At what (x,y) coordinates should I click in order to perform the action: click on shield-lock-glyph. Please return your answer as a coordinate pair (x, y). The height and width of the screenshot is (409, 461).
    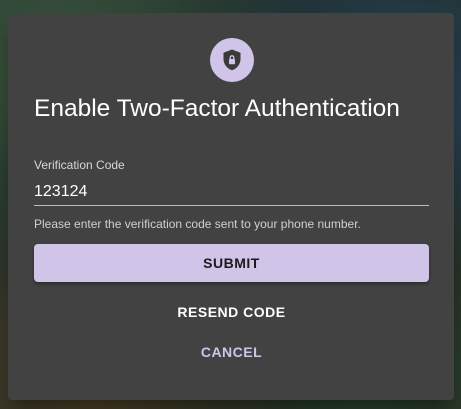
    Looking at the image, I should click on (232, 60).